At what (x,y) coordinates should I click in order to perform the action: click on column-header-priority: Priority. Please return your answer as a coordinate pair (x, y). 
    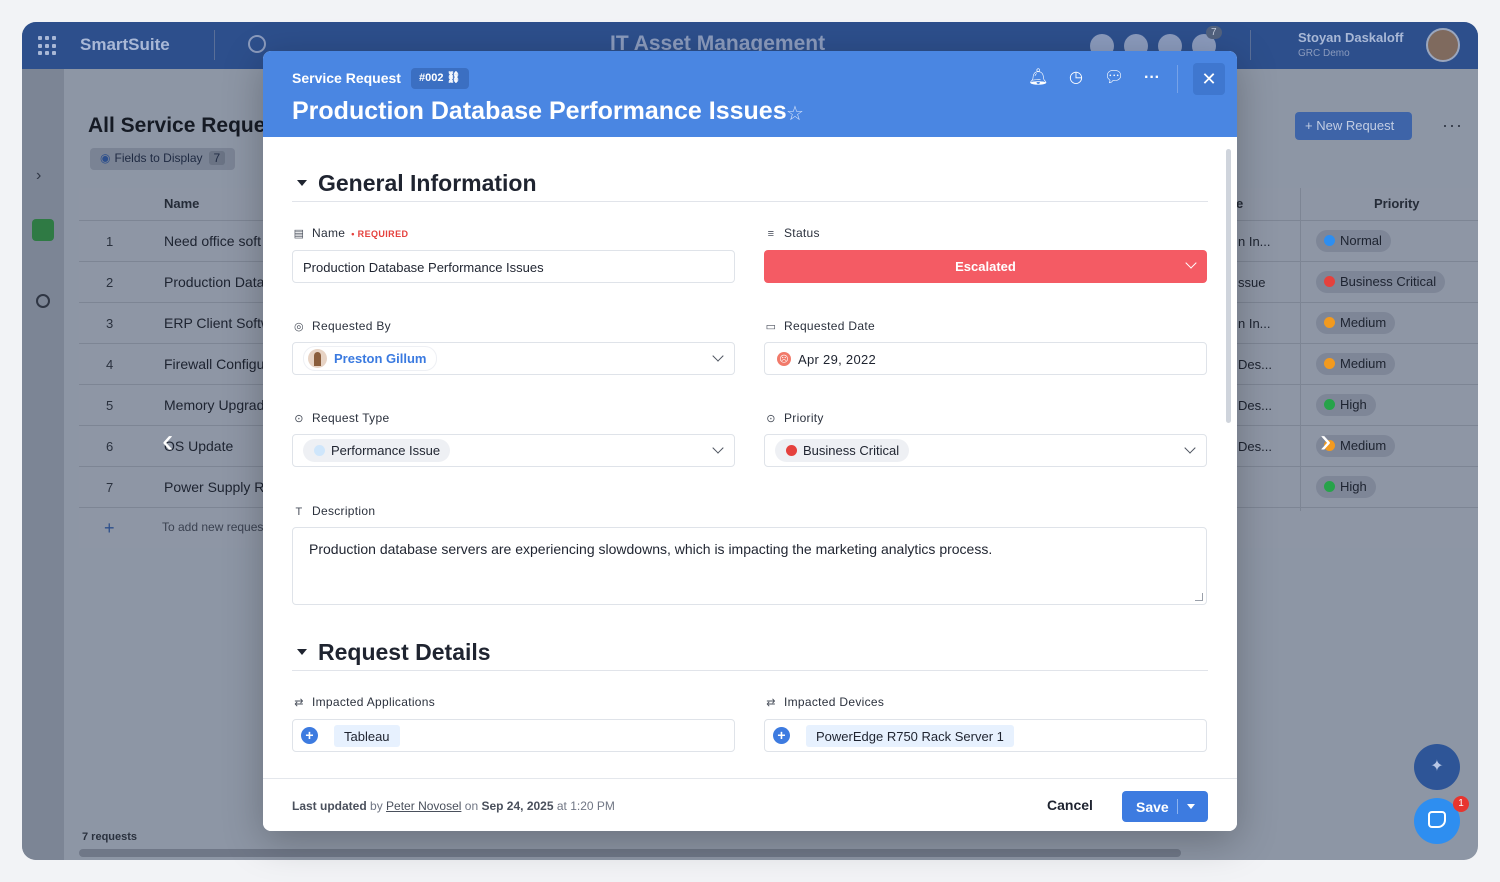
    Looking at the image, I should click on (1397, 203).